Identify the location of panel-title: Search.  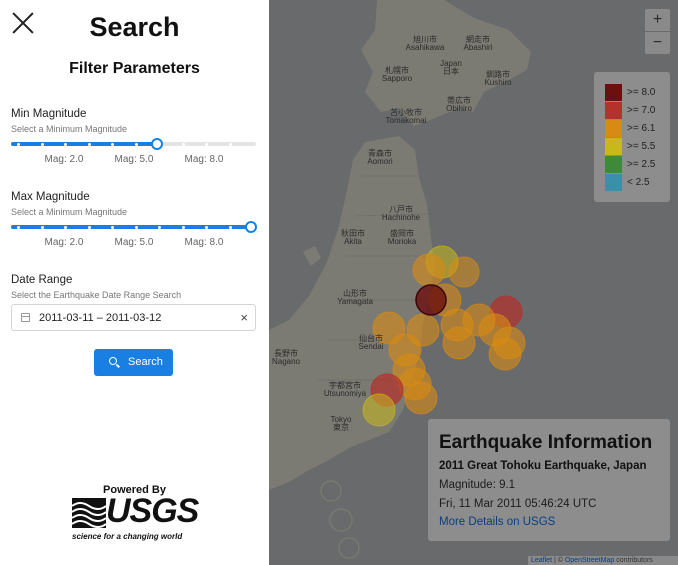
(134, 27).